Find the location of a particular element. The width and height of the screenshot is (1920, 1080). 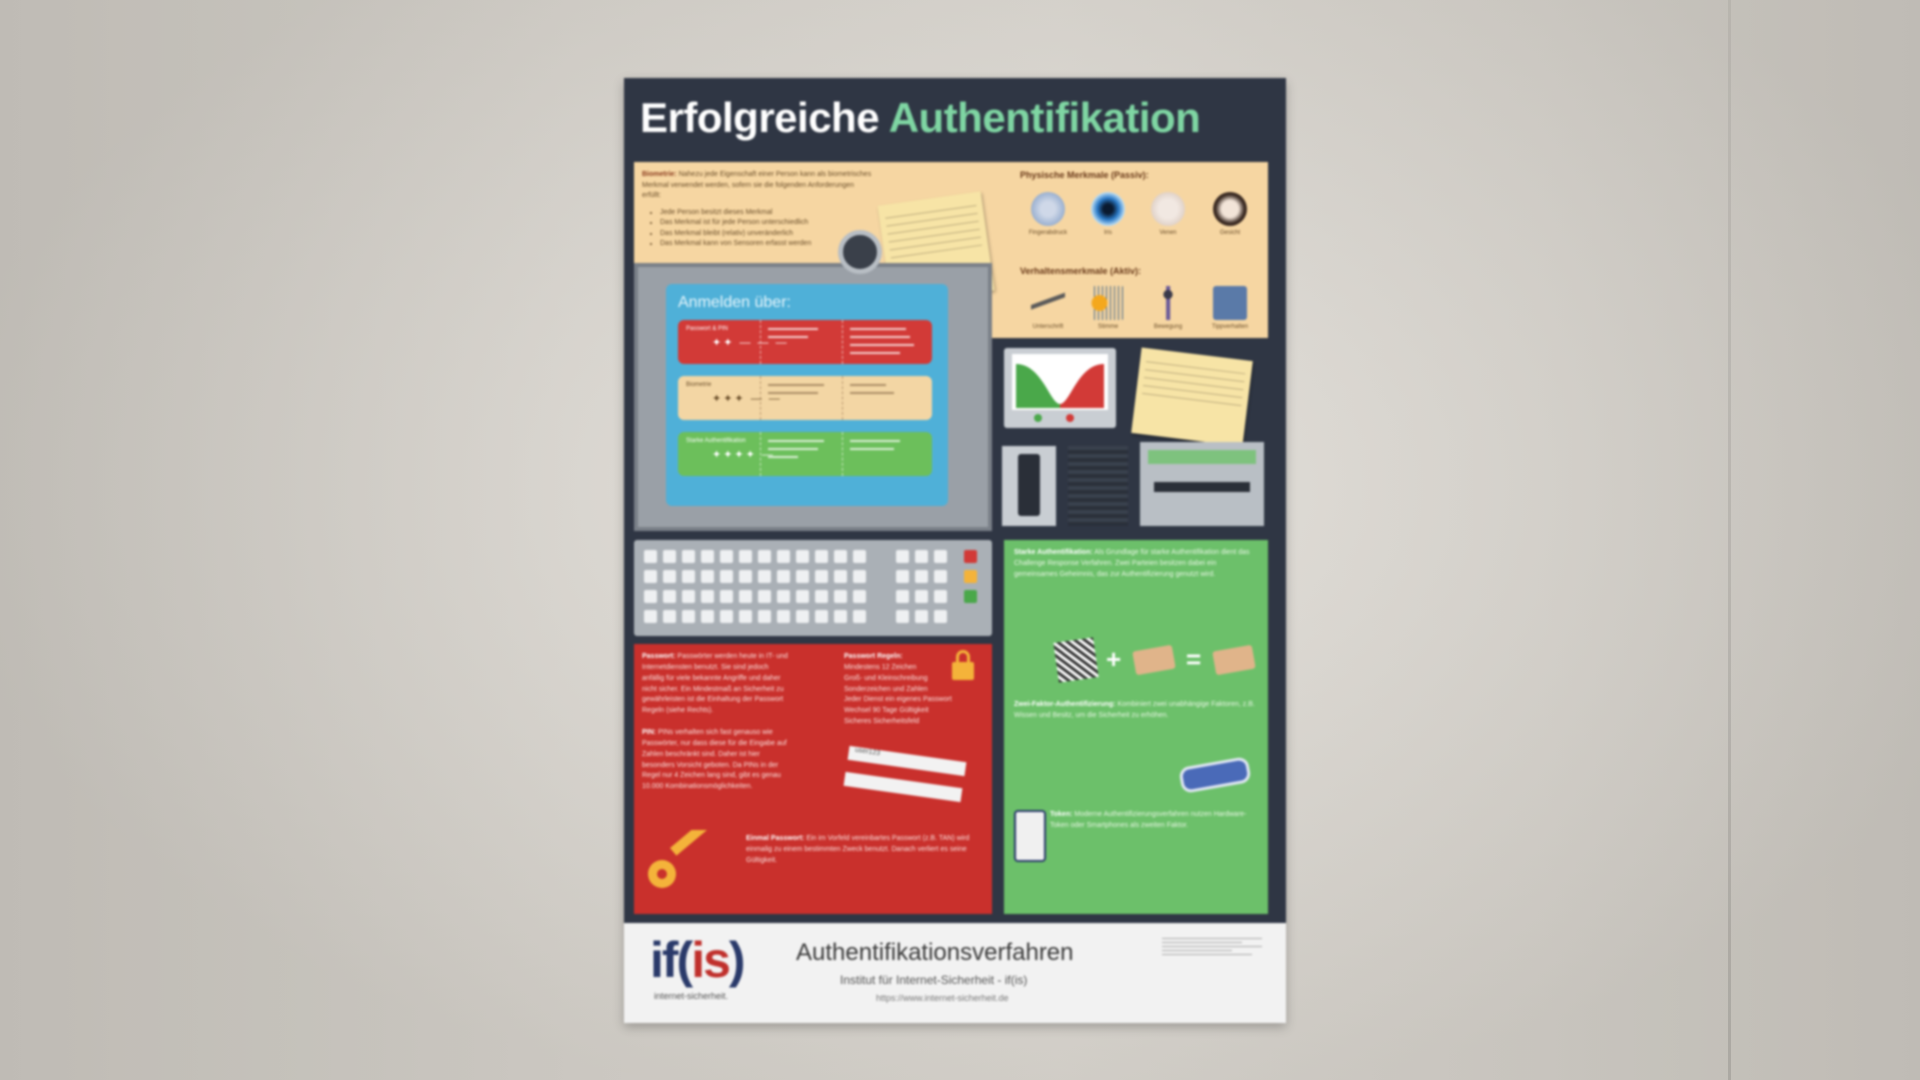

login-row-password: Passwort & PIN ✦✦ — — — is located at coordinates (805, 342).